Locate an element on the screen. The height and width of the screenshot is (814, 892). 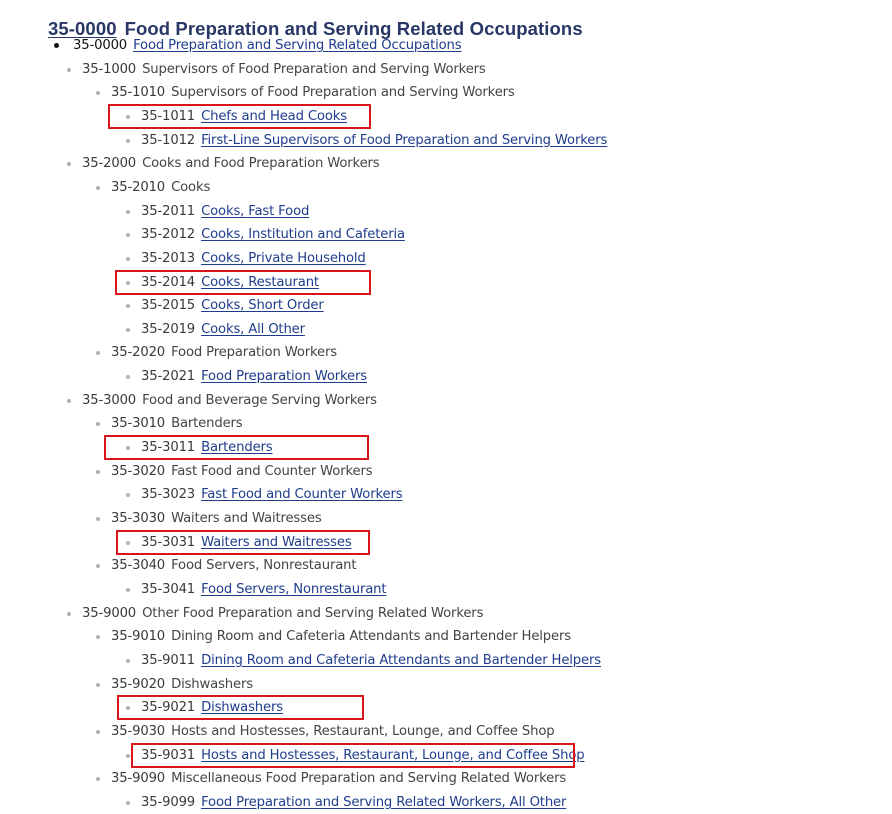
occupation-code: 35-0000 is located at coordinates (100, 45).